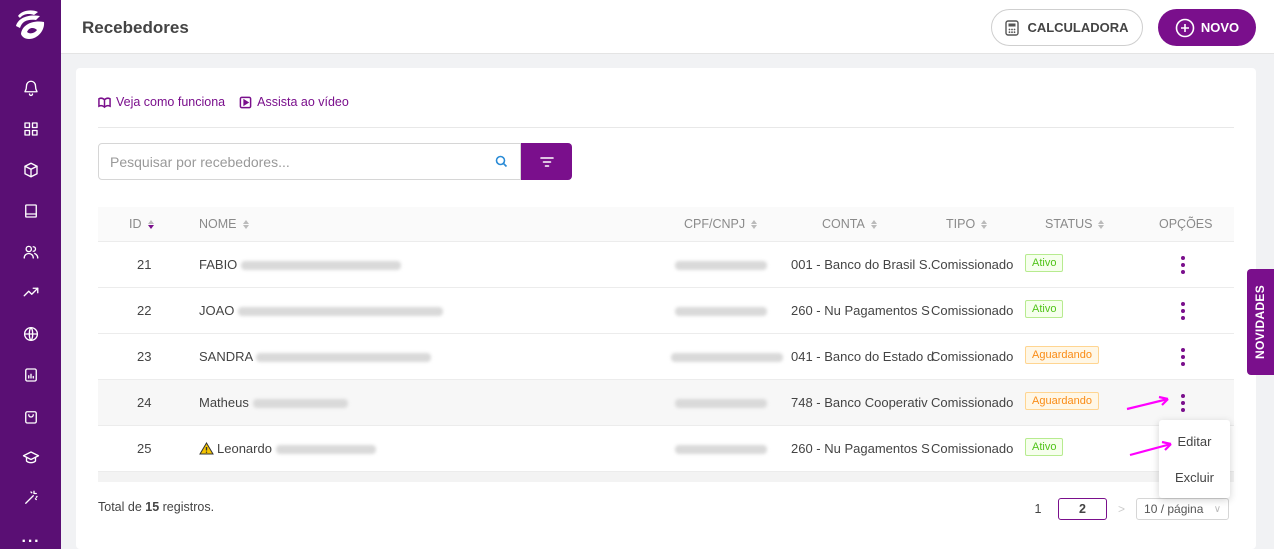  What do you see at coordinates (289, 161) in the screenshot?
I see `search-input` at bounding box center [289, 161].